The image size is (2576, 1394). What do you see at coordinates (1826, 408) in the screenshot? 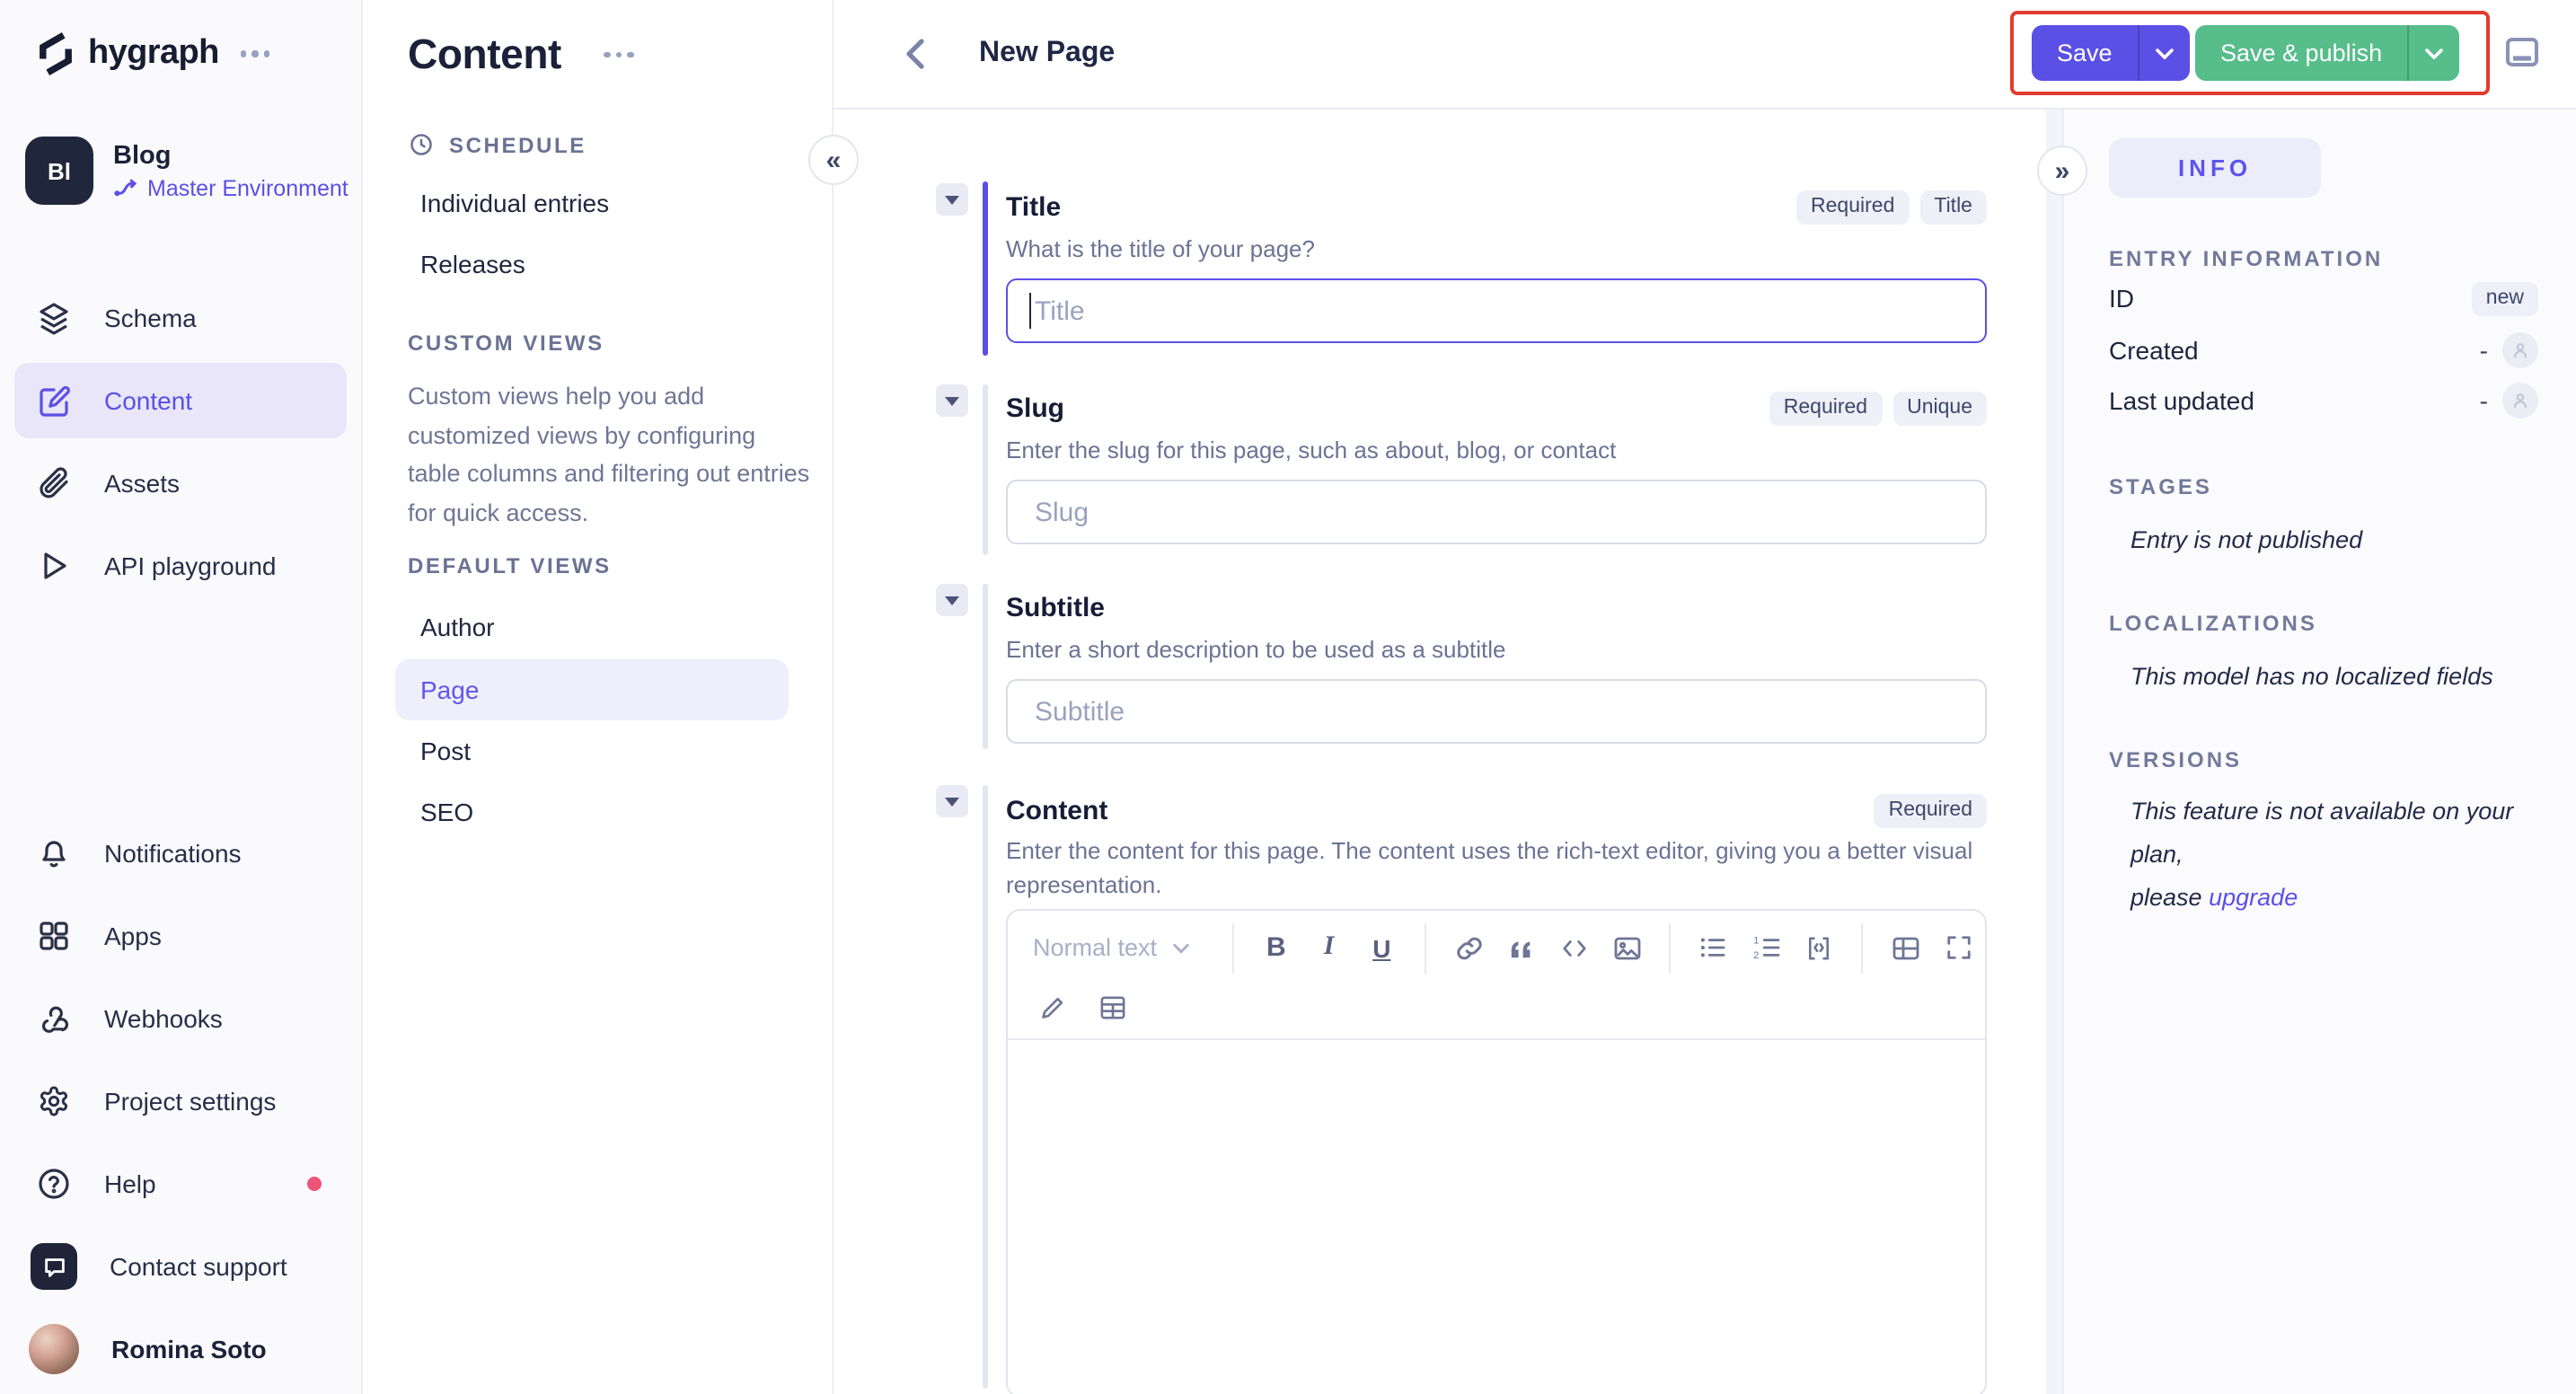
I see `badge-required: Required` at bounding box center [1826, 408].